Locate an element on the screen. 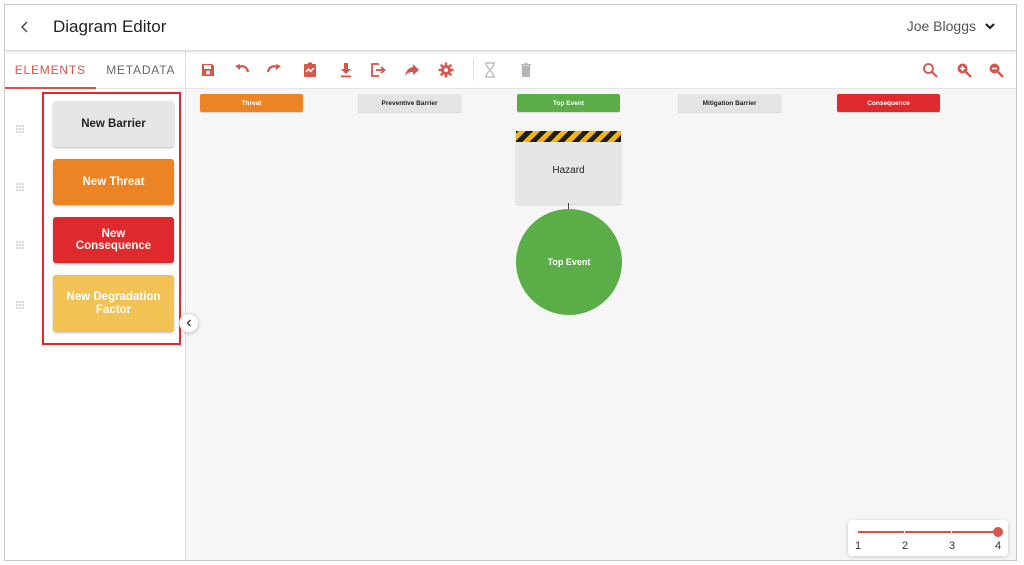  tab-metadata: METADATA is located at coordinates (141, 69).